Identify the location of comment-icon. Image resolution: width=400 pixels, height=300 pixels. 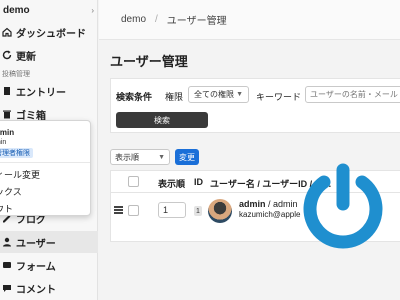
(7, 288).